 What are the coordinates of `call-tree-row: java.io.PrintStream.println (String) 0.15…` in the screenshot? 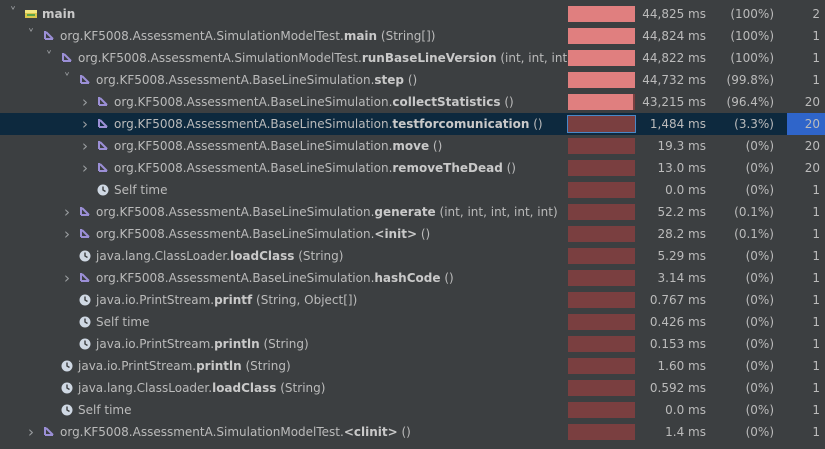 It's located at (412, 344).